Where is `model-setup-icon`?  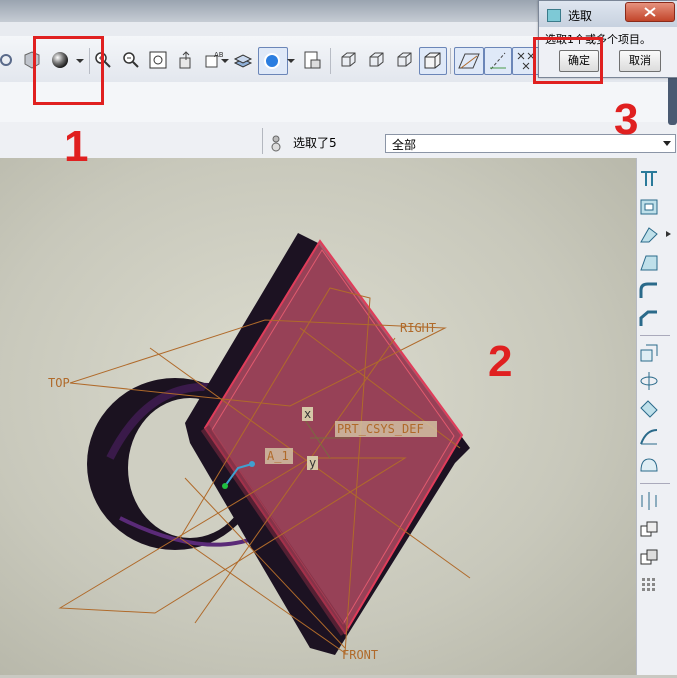 model-setup-icon is located at coordinates (312, 60).